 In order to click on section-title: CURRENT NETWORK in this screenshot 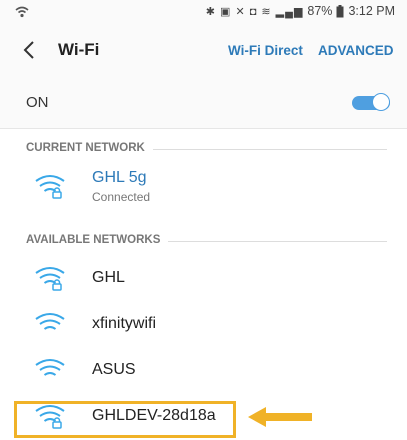, I will do `click(89, 148)`.